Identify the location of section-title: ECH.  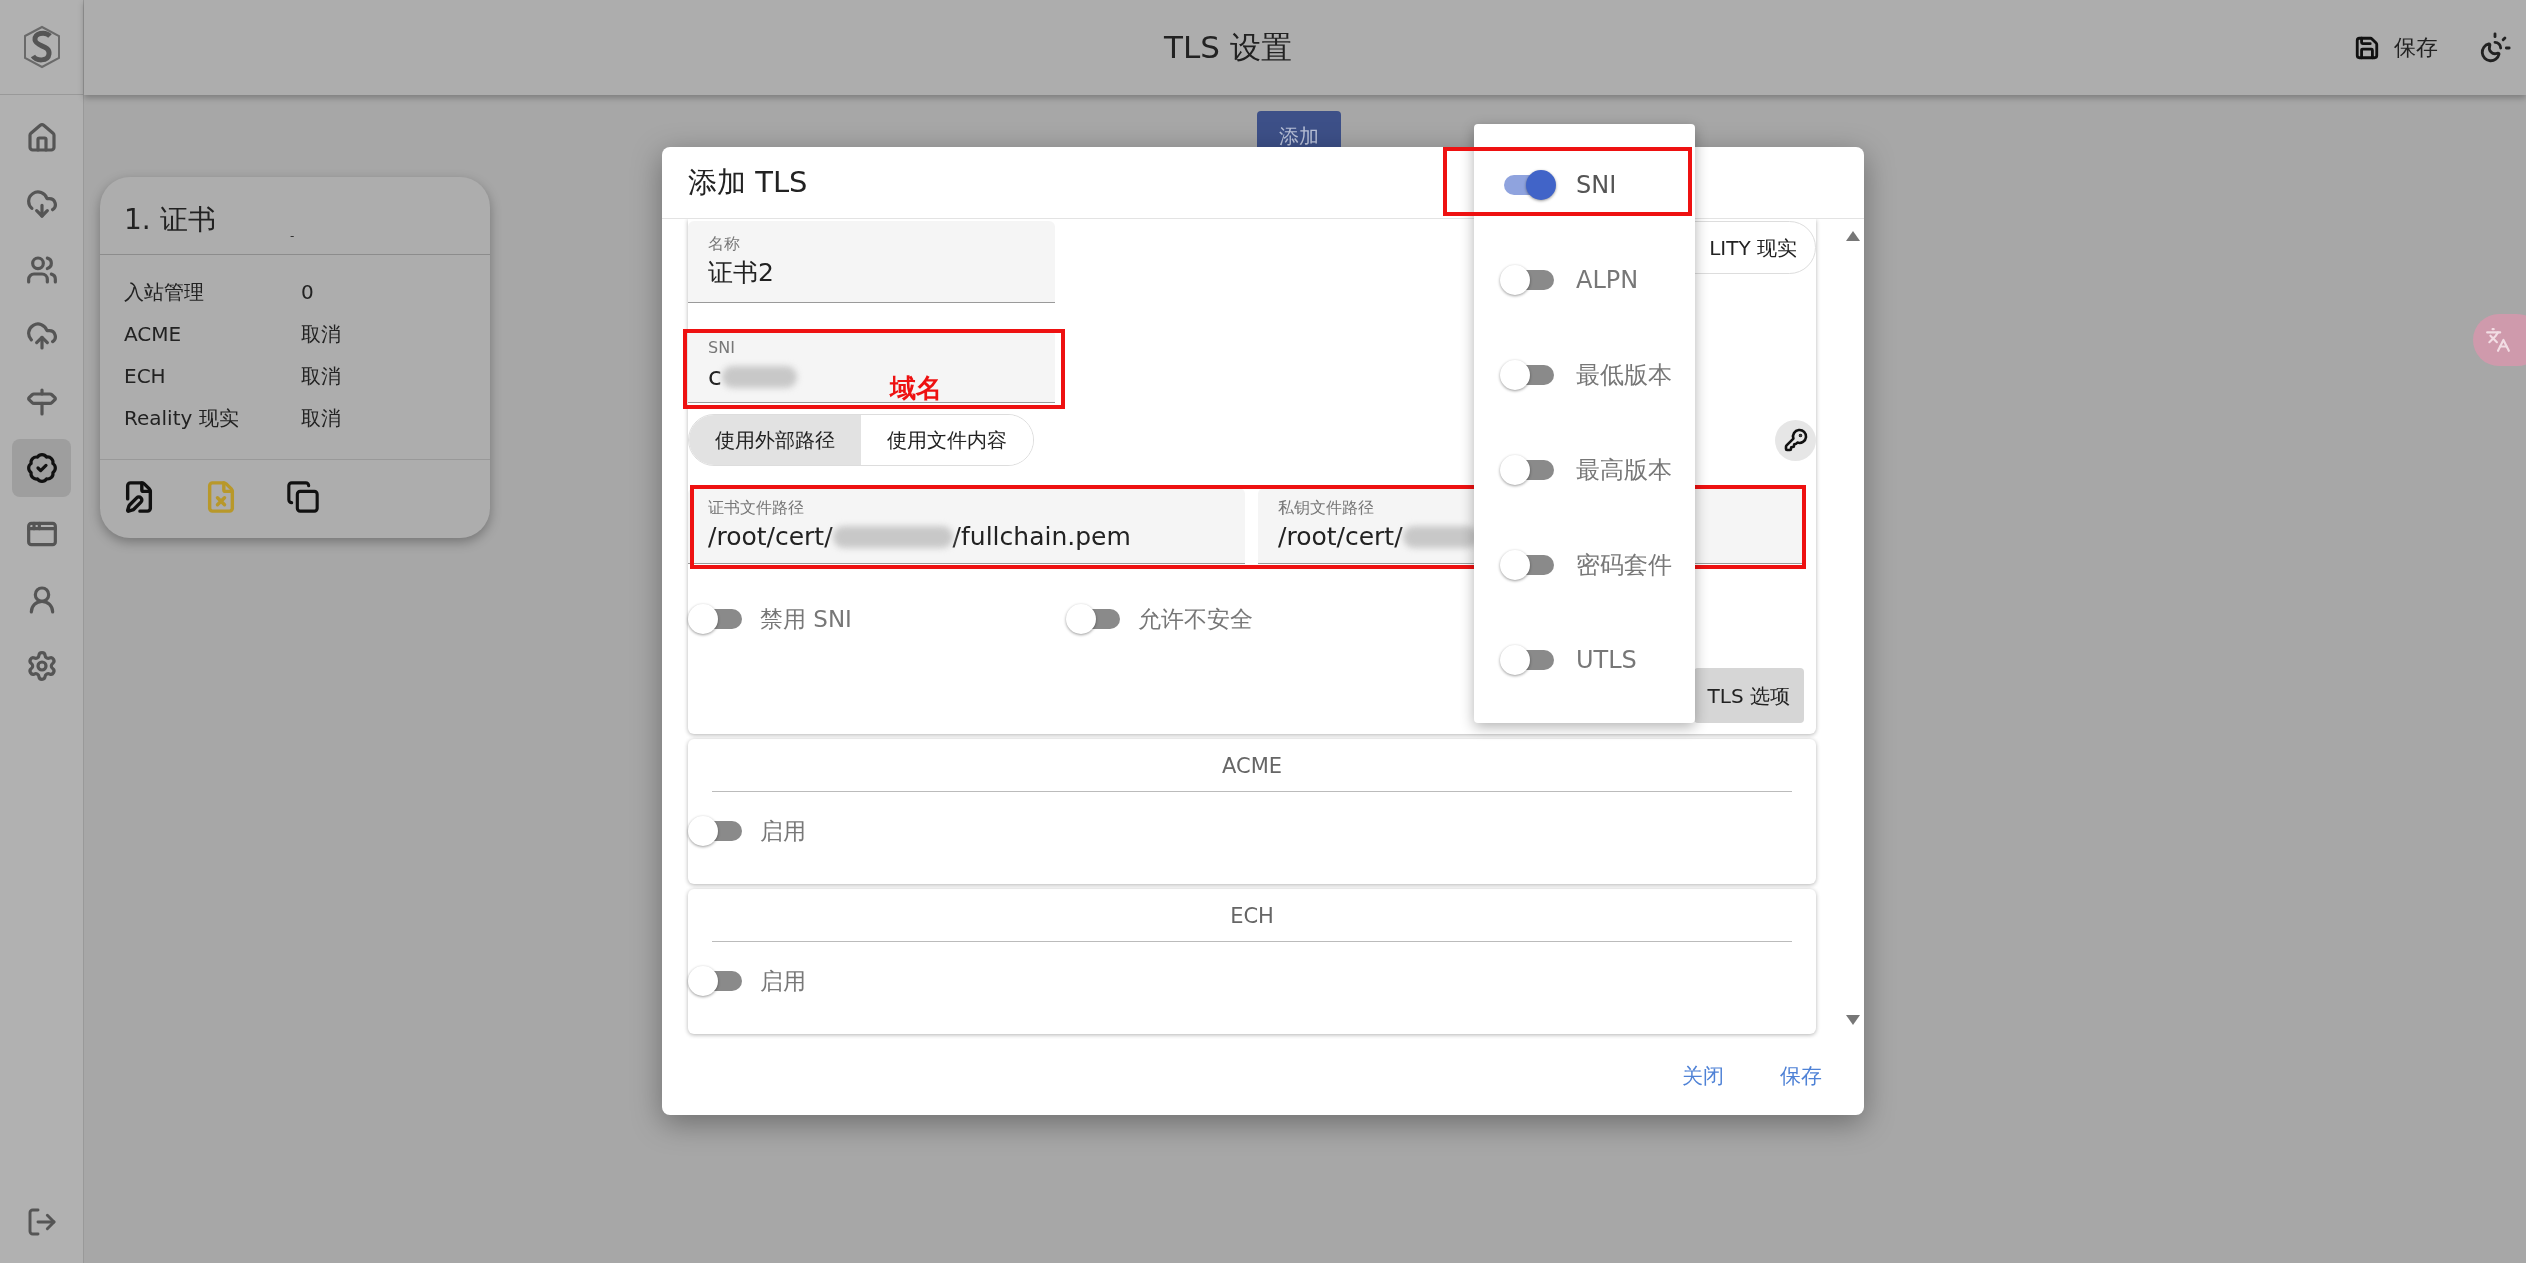
(1252, 916).